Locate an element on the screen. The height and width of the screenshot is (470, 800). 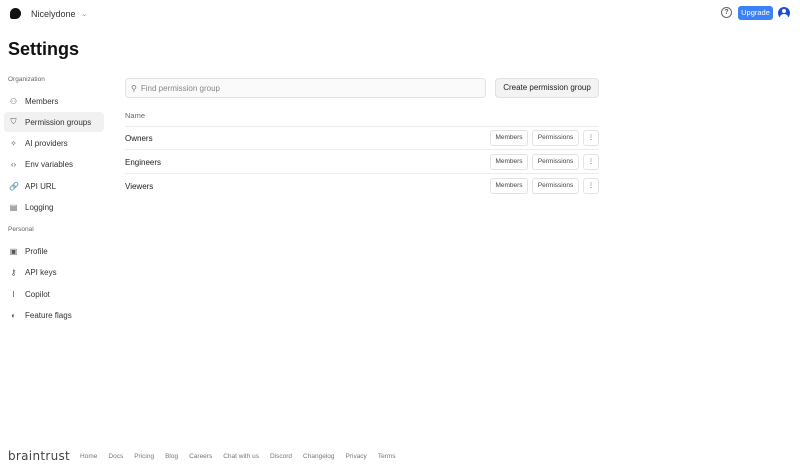
user-square-icon: ▣ is located at coordinates (13, 251).